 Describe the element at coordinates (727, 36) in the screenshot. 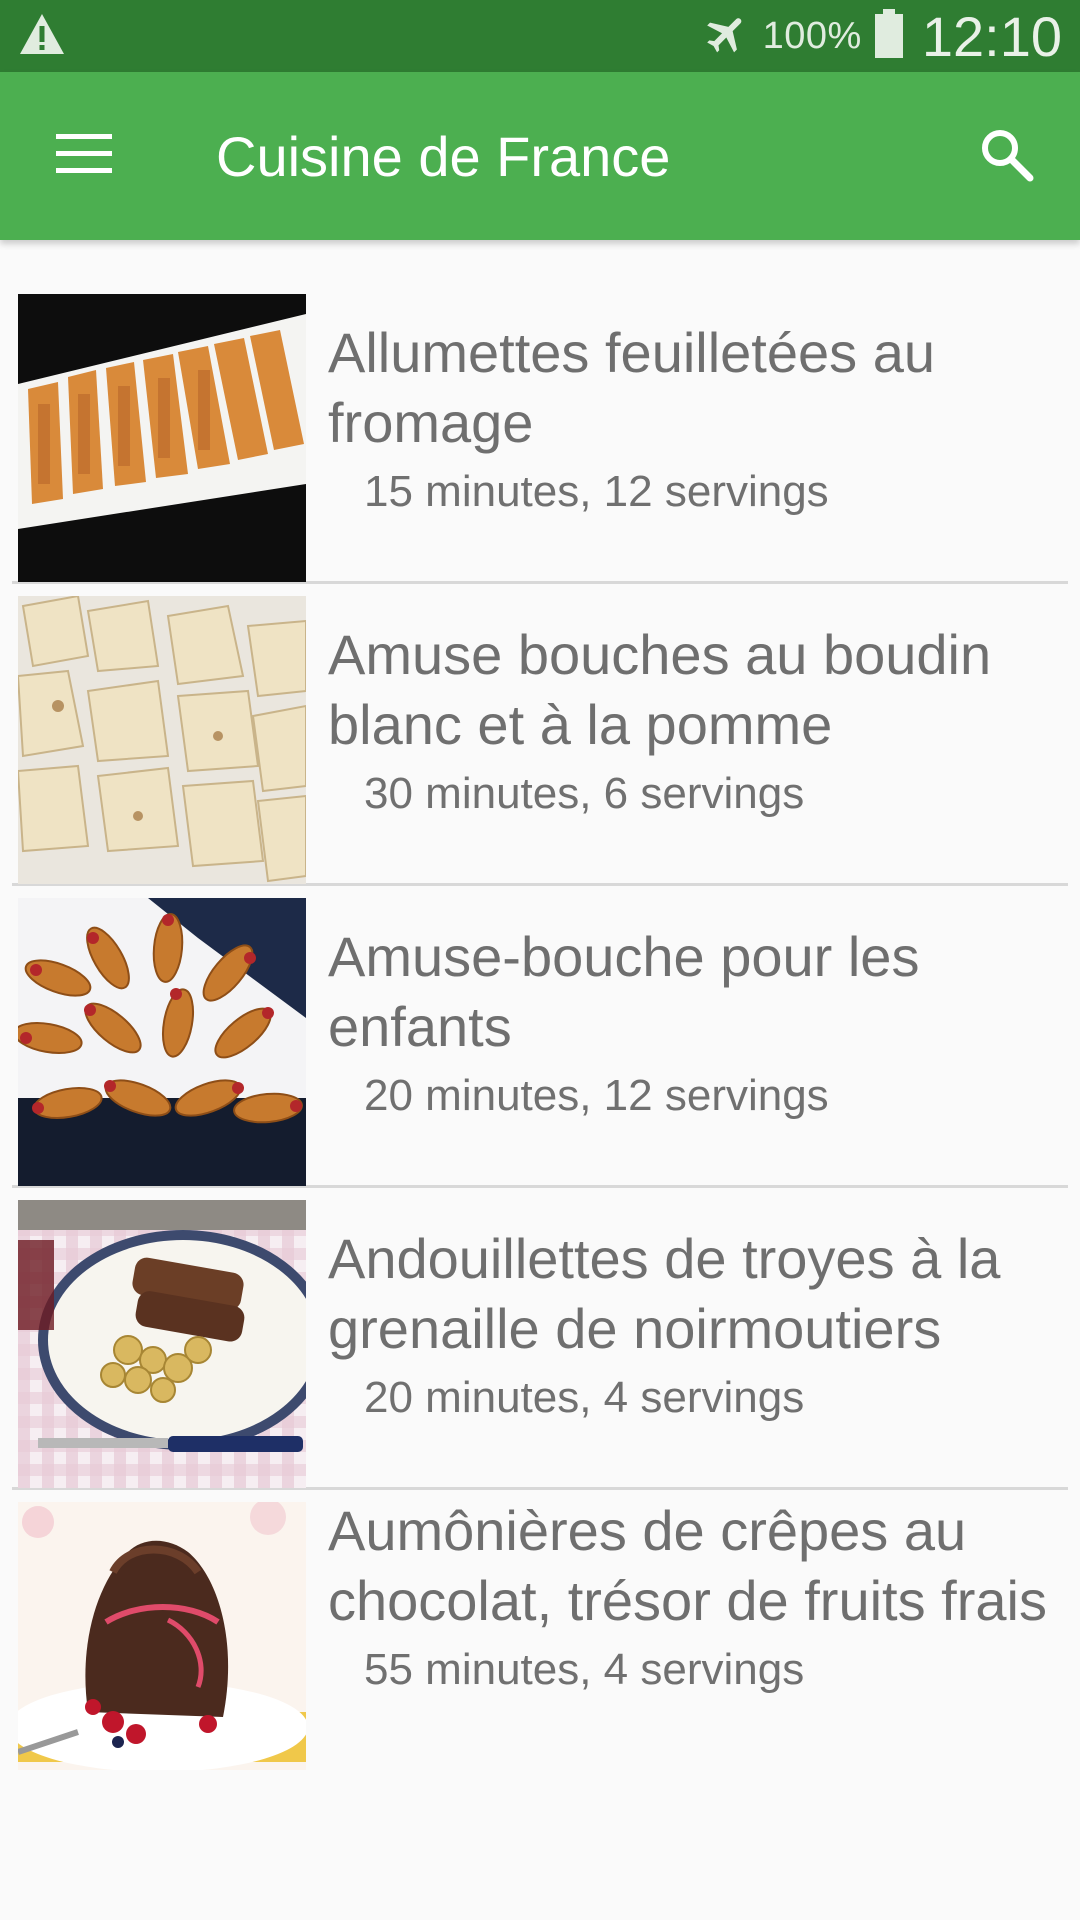

I see `airplane-icon` at that location.